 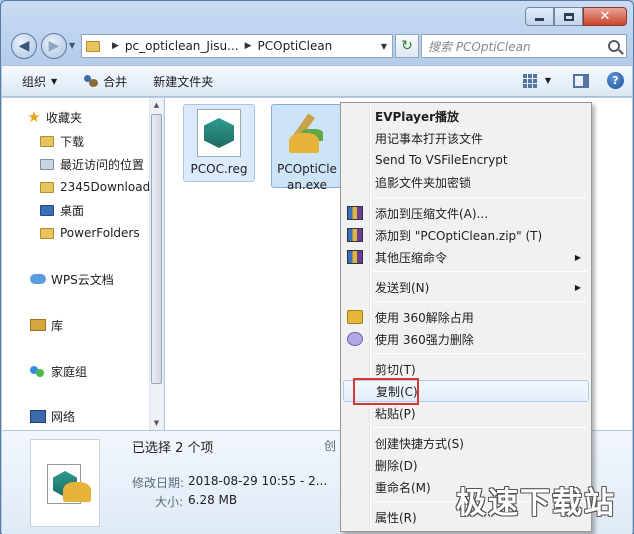 What do you see at coordinates (91, 81) in the screenshot?
I see `share-icon` at bounding box center [91, 81].